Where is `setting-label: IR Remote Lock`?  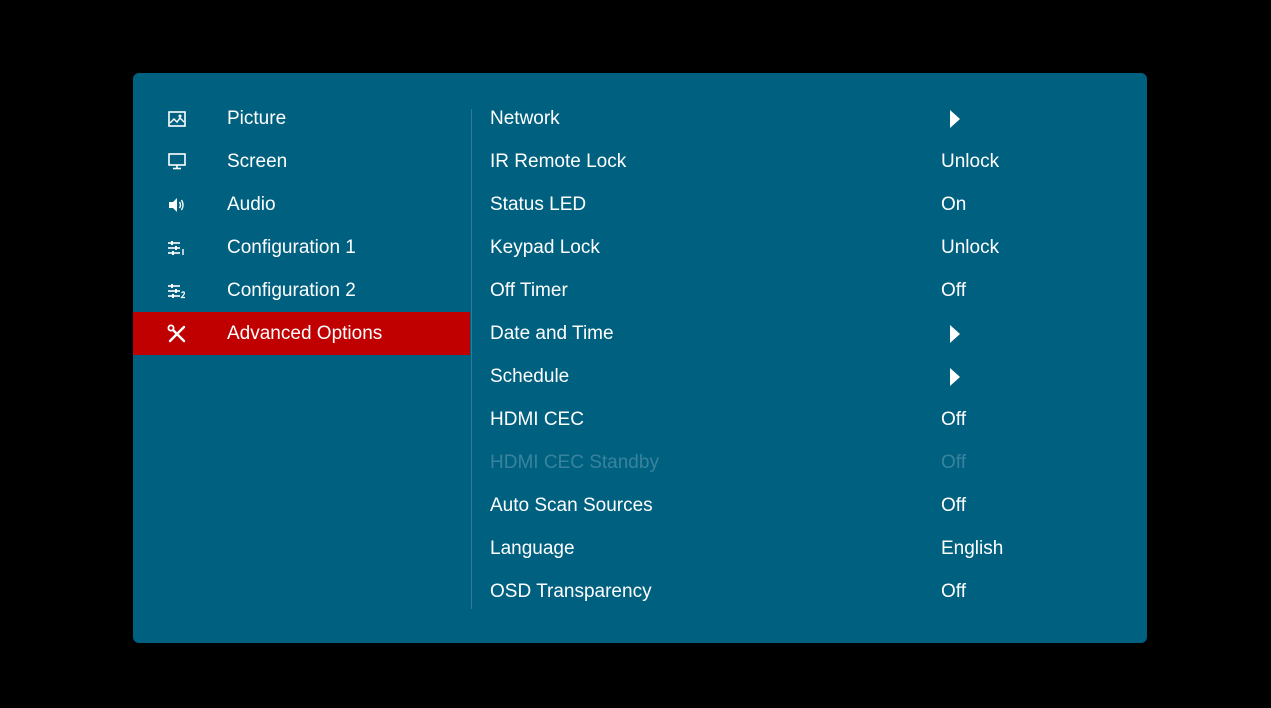
setting-label: IR Remote Lock is located at coordinates (558, 161).